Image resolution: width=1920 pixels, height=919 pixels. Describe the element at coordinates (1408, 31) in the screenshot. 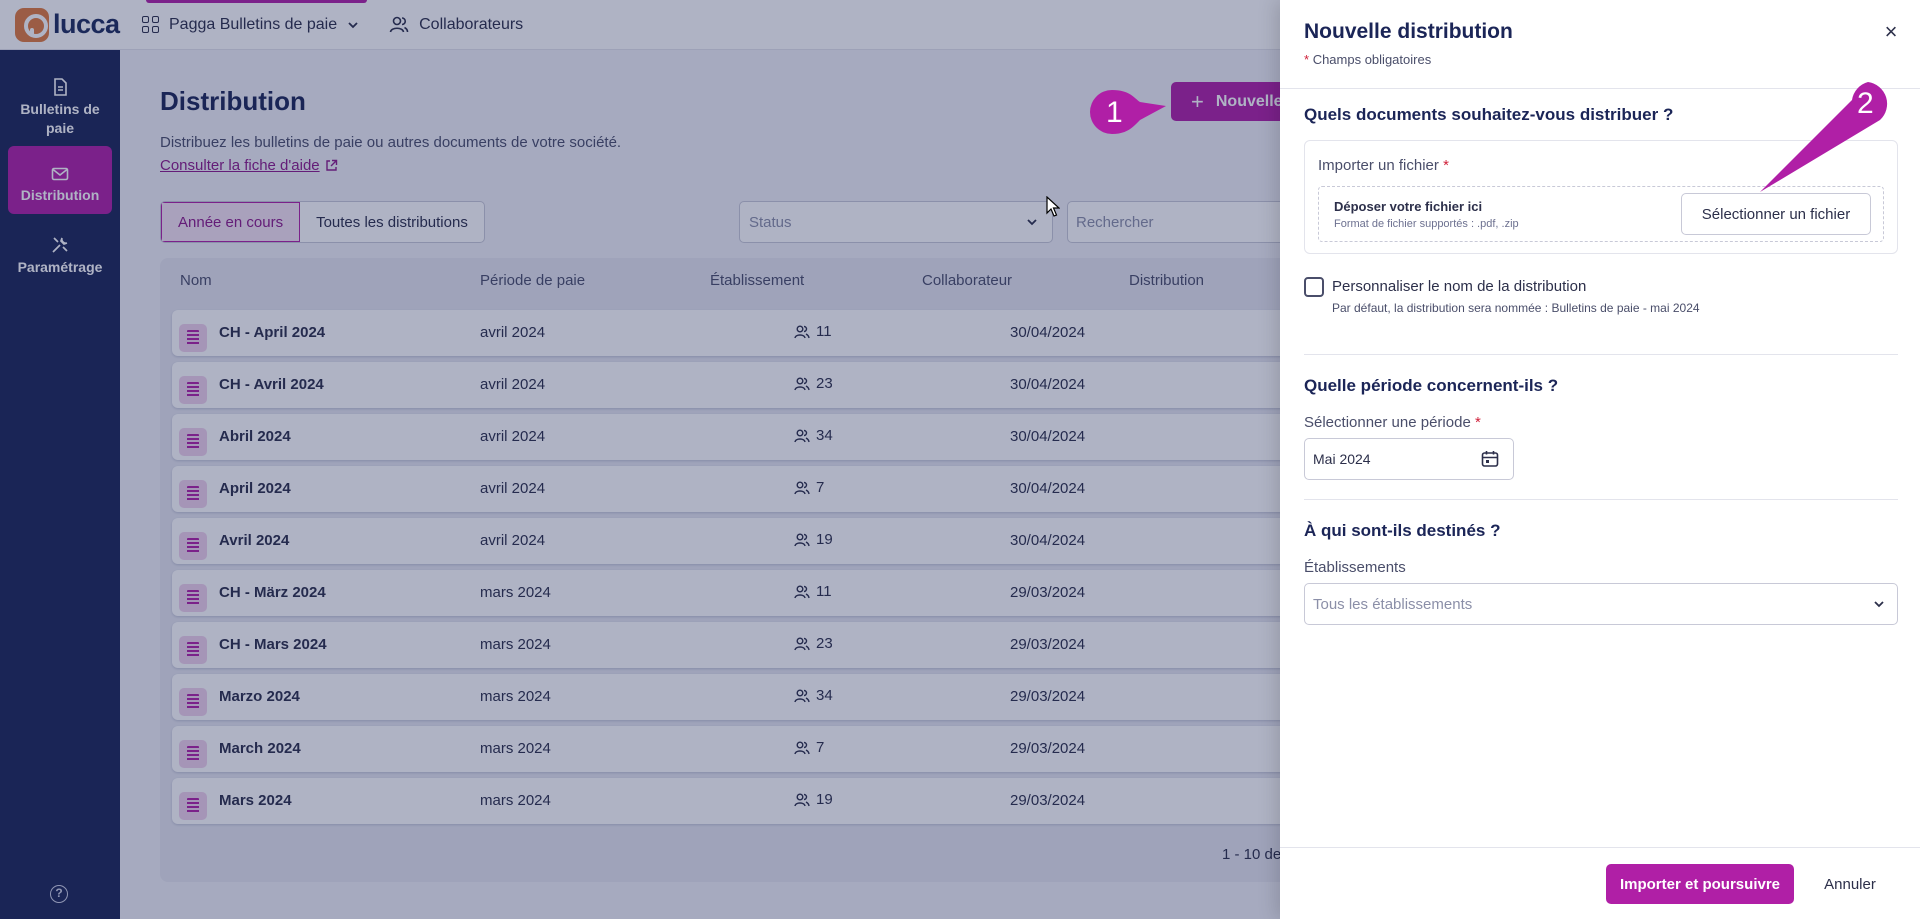

I see `drawer-title: Nouvelle distribution` at that location.